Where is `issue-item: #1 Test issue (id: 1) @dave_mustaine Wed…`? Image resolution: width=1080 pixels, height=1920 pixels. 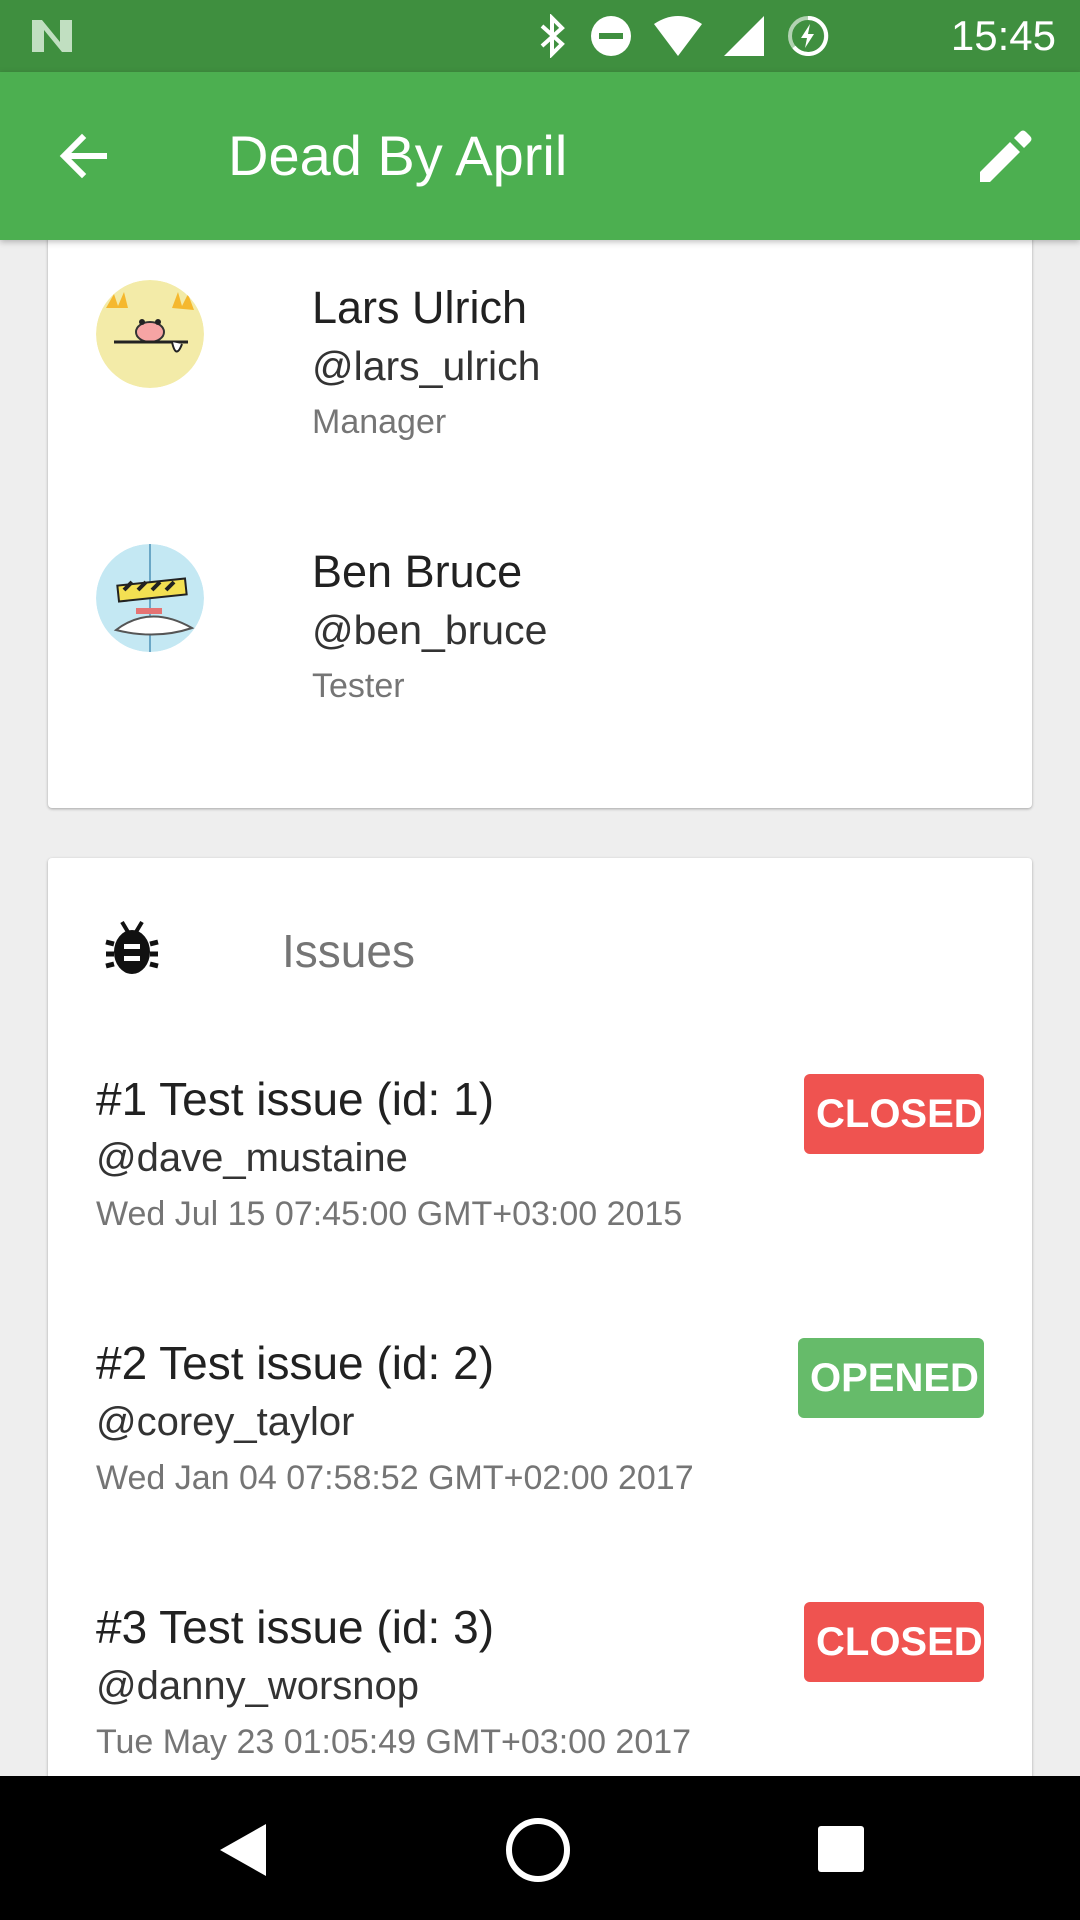 issue-item: #1 Test issue (id: 1) @dave_mustaine Wed… is located at coordinates (564, 1192).